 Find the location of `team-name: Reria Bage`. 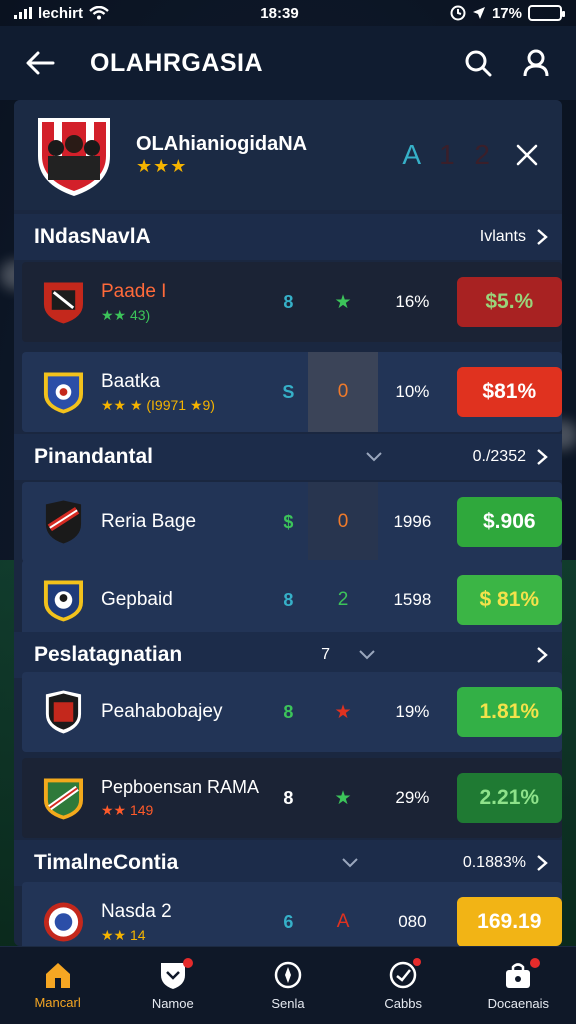

team-name: Reria Bage is located at coordinates (148, 521).